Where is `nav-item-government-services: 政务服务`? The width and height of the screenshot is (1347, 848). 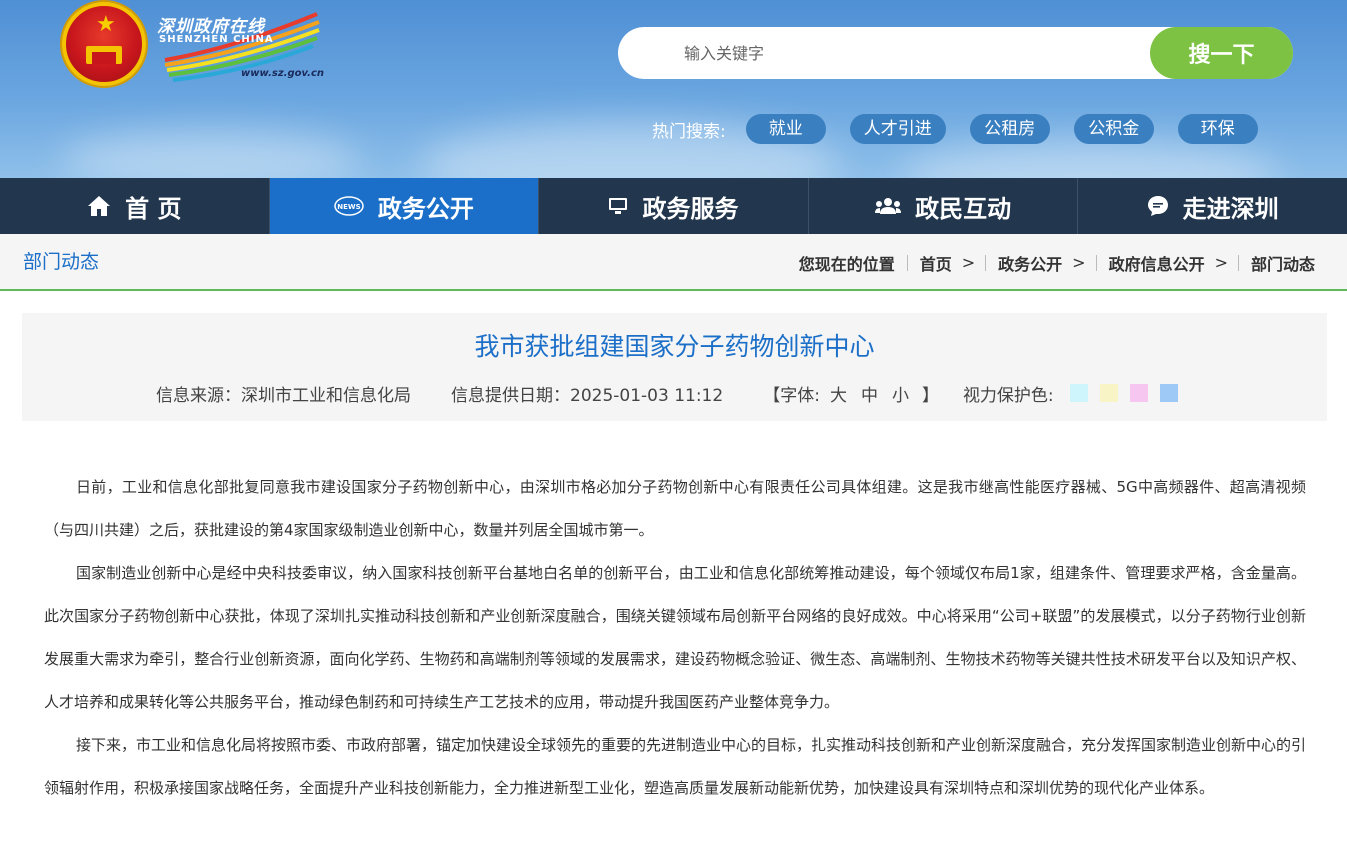 nav-item-government-services: 政务服务 is located at coordinates (674, 206).